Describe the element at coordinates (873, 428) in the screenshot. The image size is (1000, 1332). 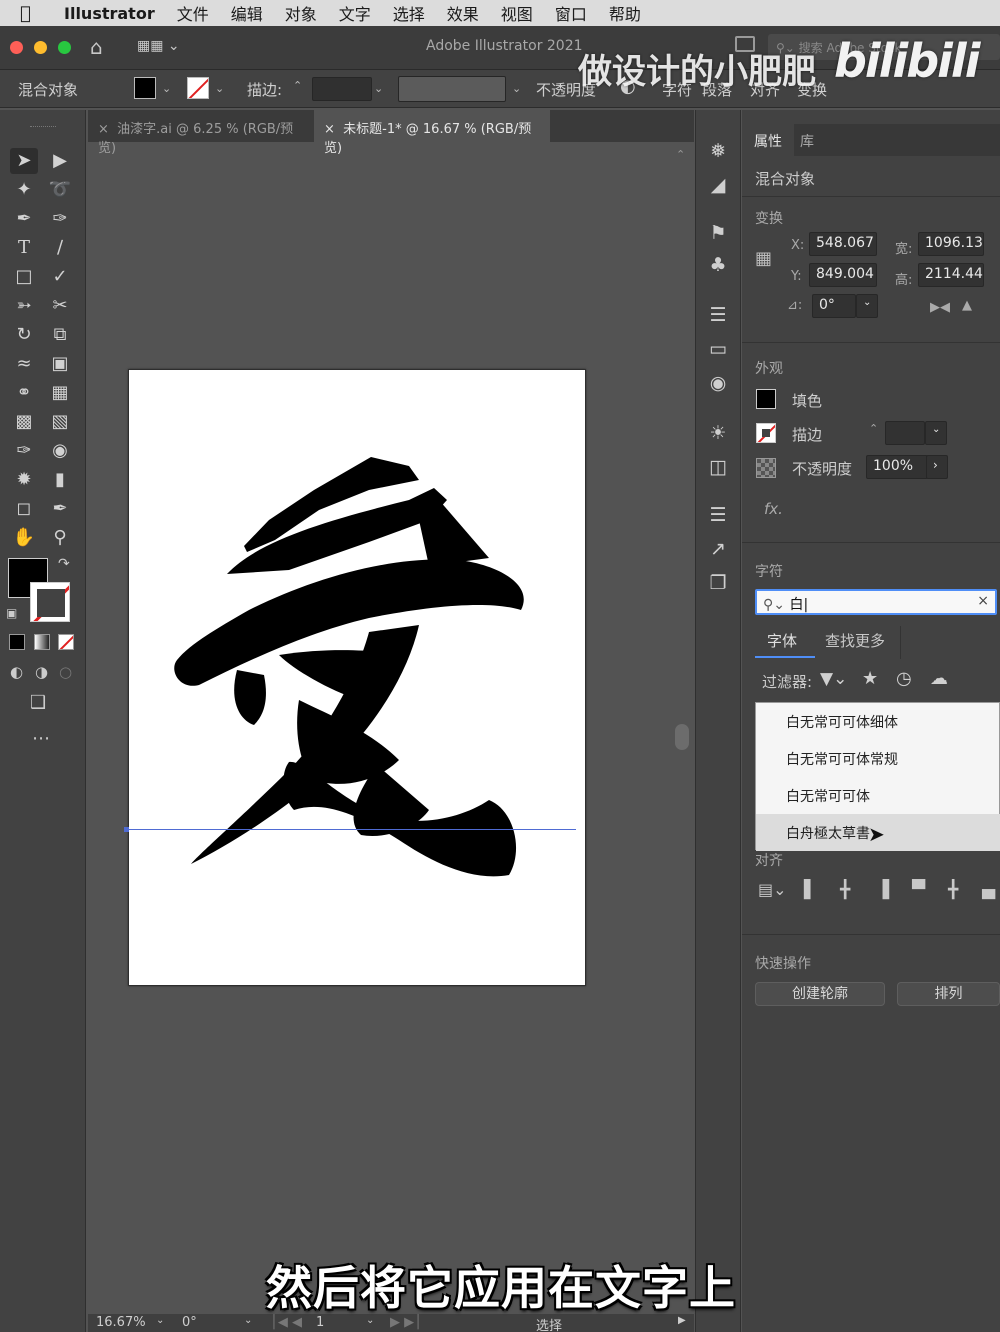
I see `stroke-stepper-panel-icon: ⌃` at that location.